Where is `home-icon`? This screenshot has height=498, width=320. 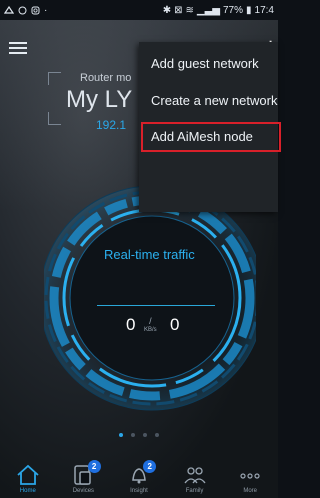 home-icon is located at coordinates (28, 474).